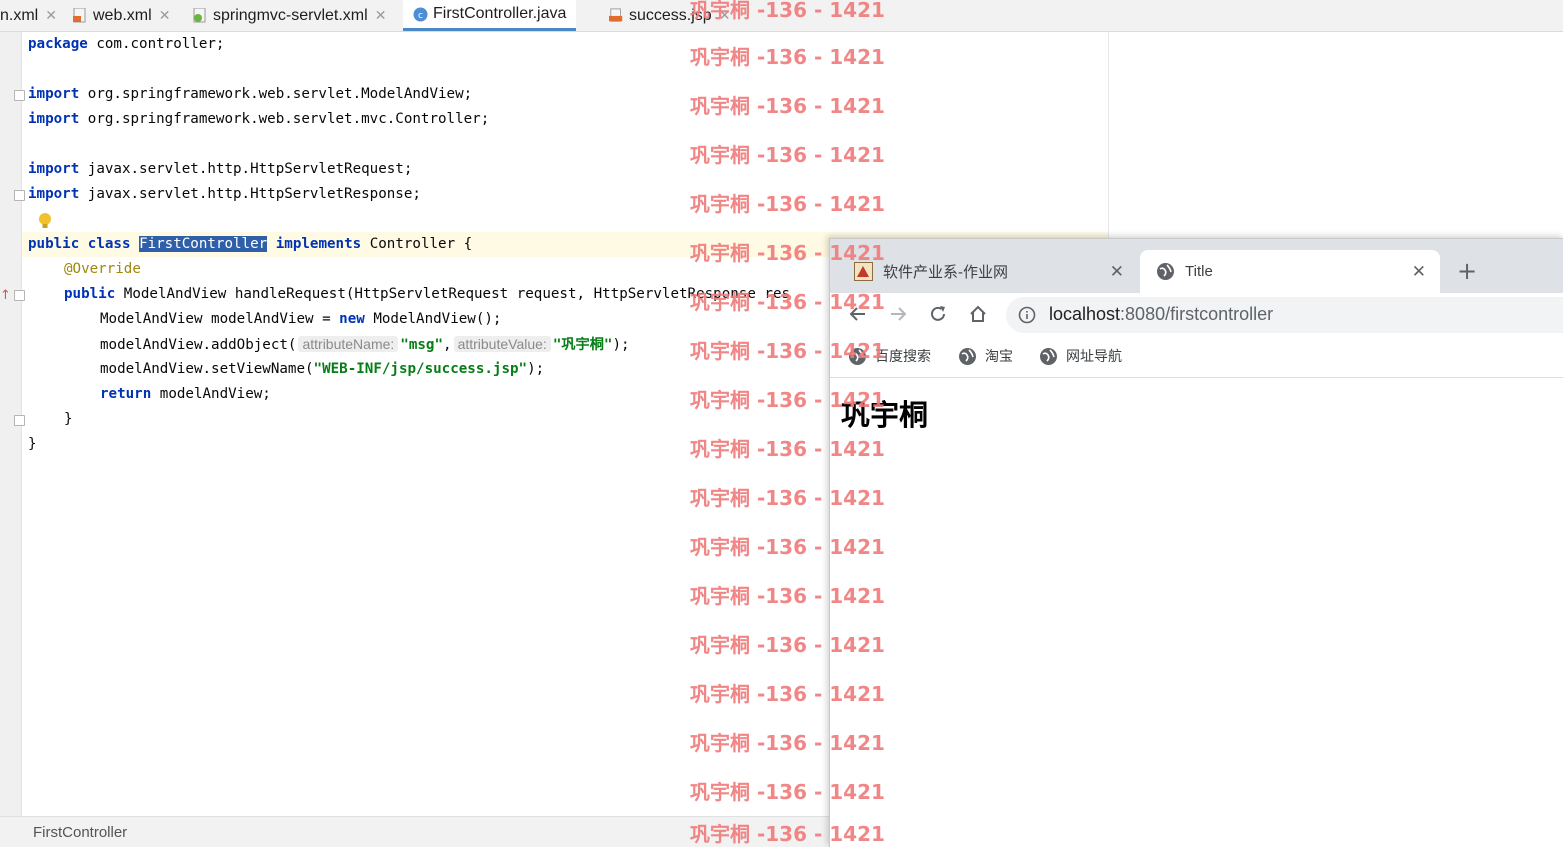 The image size is (1563, 847). What do you see at coordinates (1196, 357) in the screenshot?
I see `bookmarks-bar: 百度搜索 淘宝 网址导航` at bounding box center [1196, 357].